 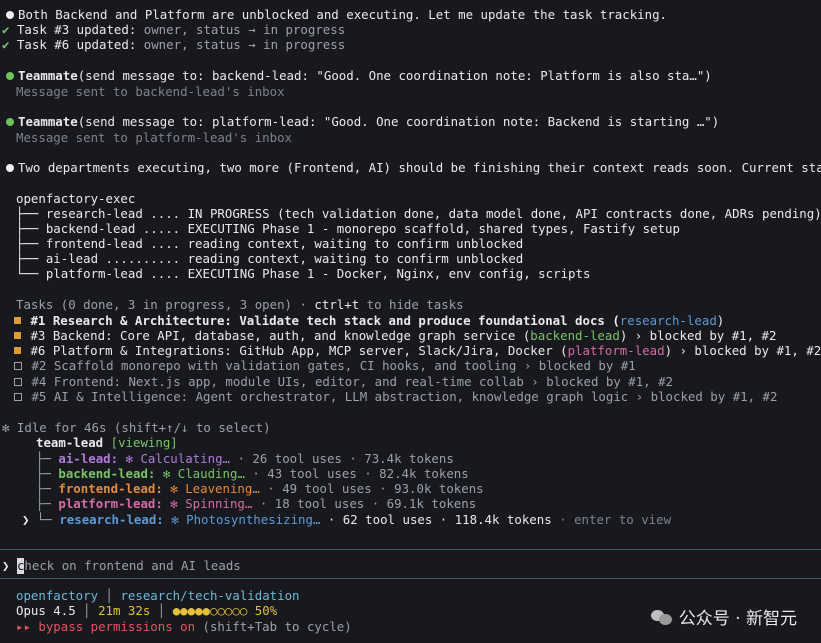 What do you see at coordinates (158, 595) in the screenshot?
I see `status-line-1: openfactory │ research/tech-validation` at bounding box center [158, 595].